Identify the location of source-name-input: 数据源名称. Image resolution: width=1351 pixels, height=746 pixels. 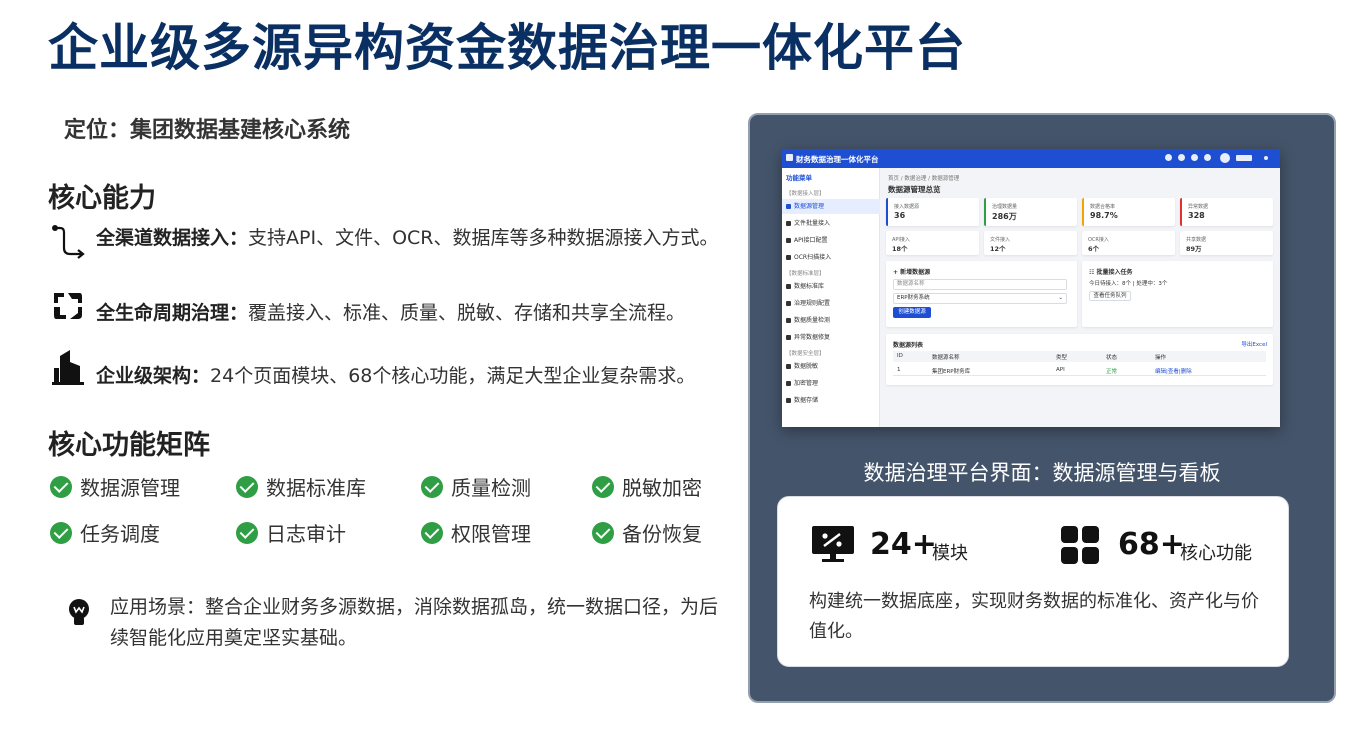
(980, 284).